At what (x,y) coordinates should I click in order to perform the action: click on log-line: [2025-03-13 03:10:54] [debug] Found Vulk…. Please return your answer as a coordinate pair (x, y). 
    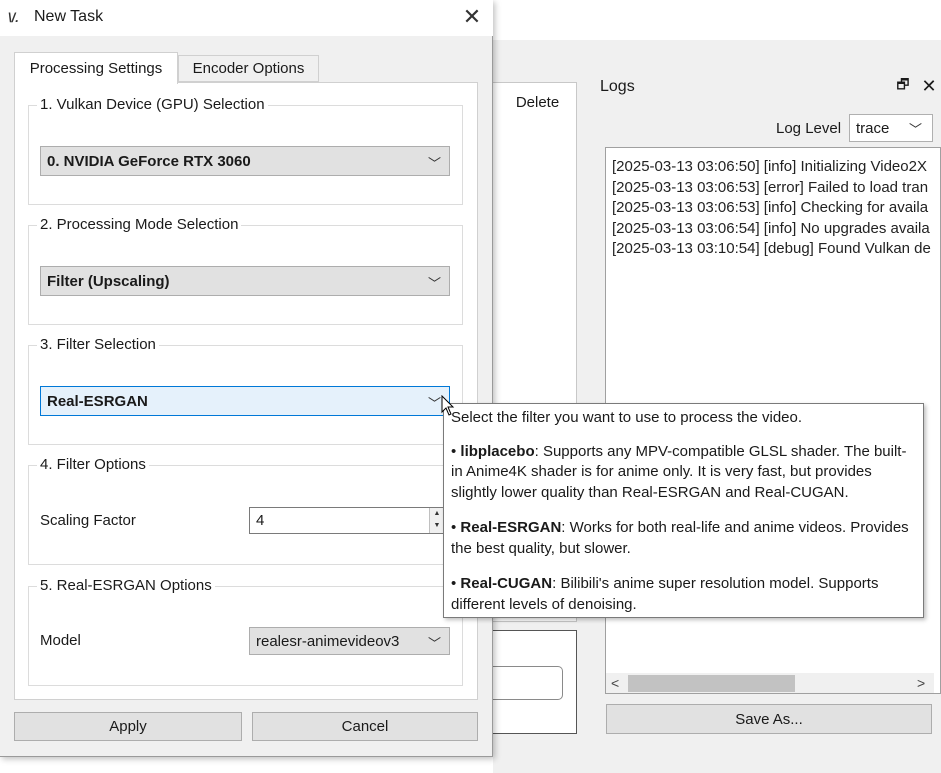
    Looking at the image, I should click on (771, 248).